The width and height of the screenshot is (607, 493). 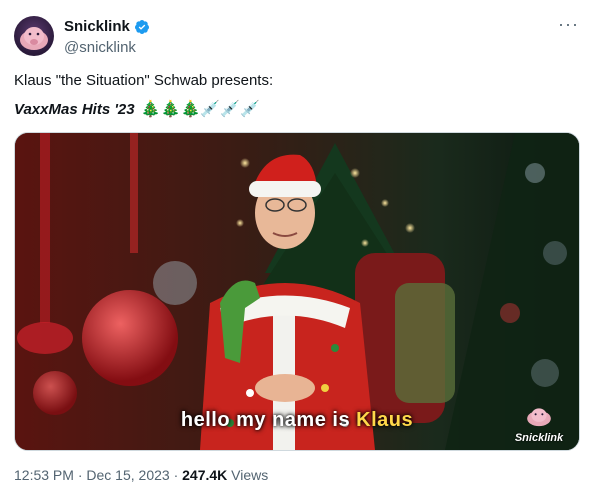 I want to click on author-name-row: Snicklink, so click(x=107, y=26).